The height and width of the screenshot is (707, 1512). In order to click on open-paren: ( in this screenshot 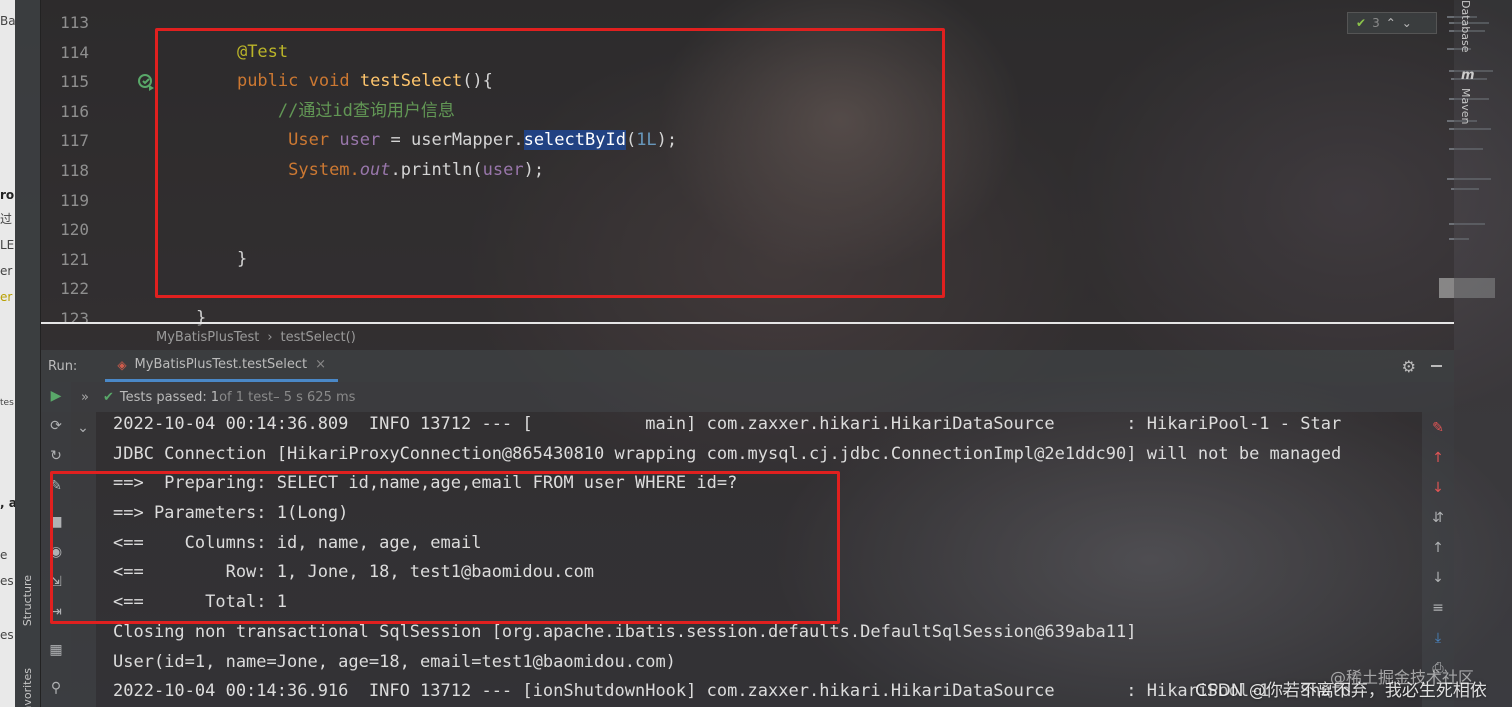, I will do `click(631, 140)`.